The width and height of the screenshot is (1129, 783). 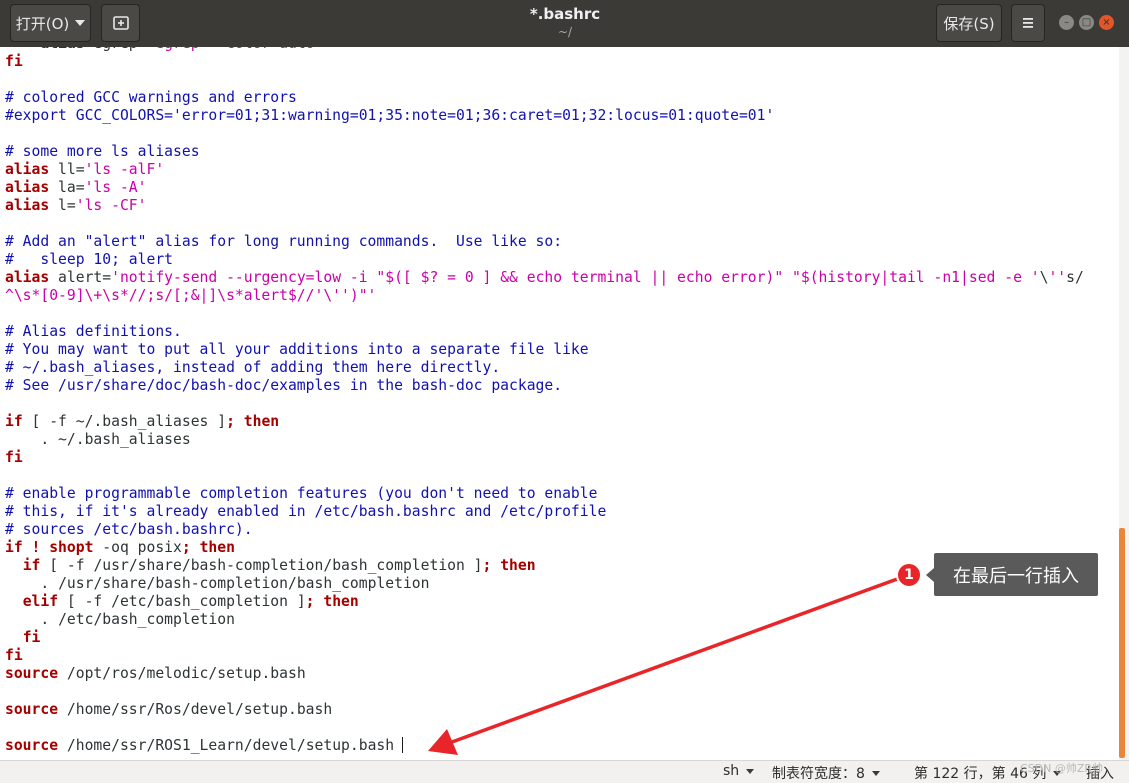 I want to click on annotation-callout: 在最后一行插入, so click(x=1012, y=574).